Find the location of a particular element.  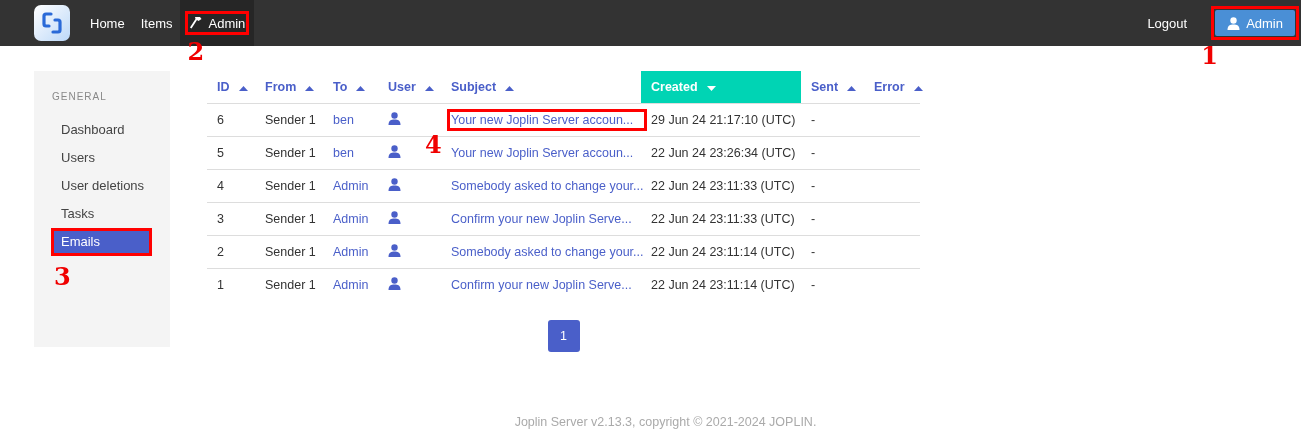

table-cell: 3 is located at coordinates (231, 219).